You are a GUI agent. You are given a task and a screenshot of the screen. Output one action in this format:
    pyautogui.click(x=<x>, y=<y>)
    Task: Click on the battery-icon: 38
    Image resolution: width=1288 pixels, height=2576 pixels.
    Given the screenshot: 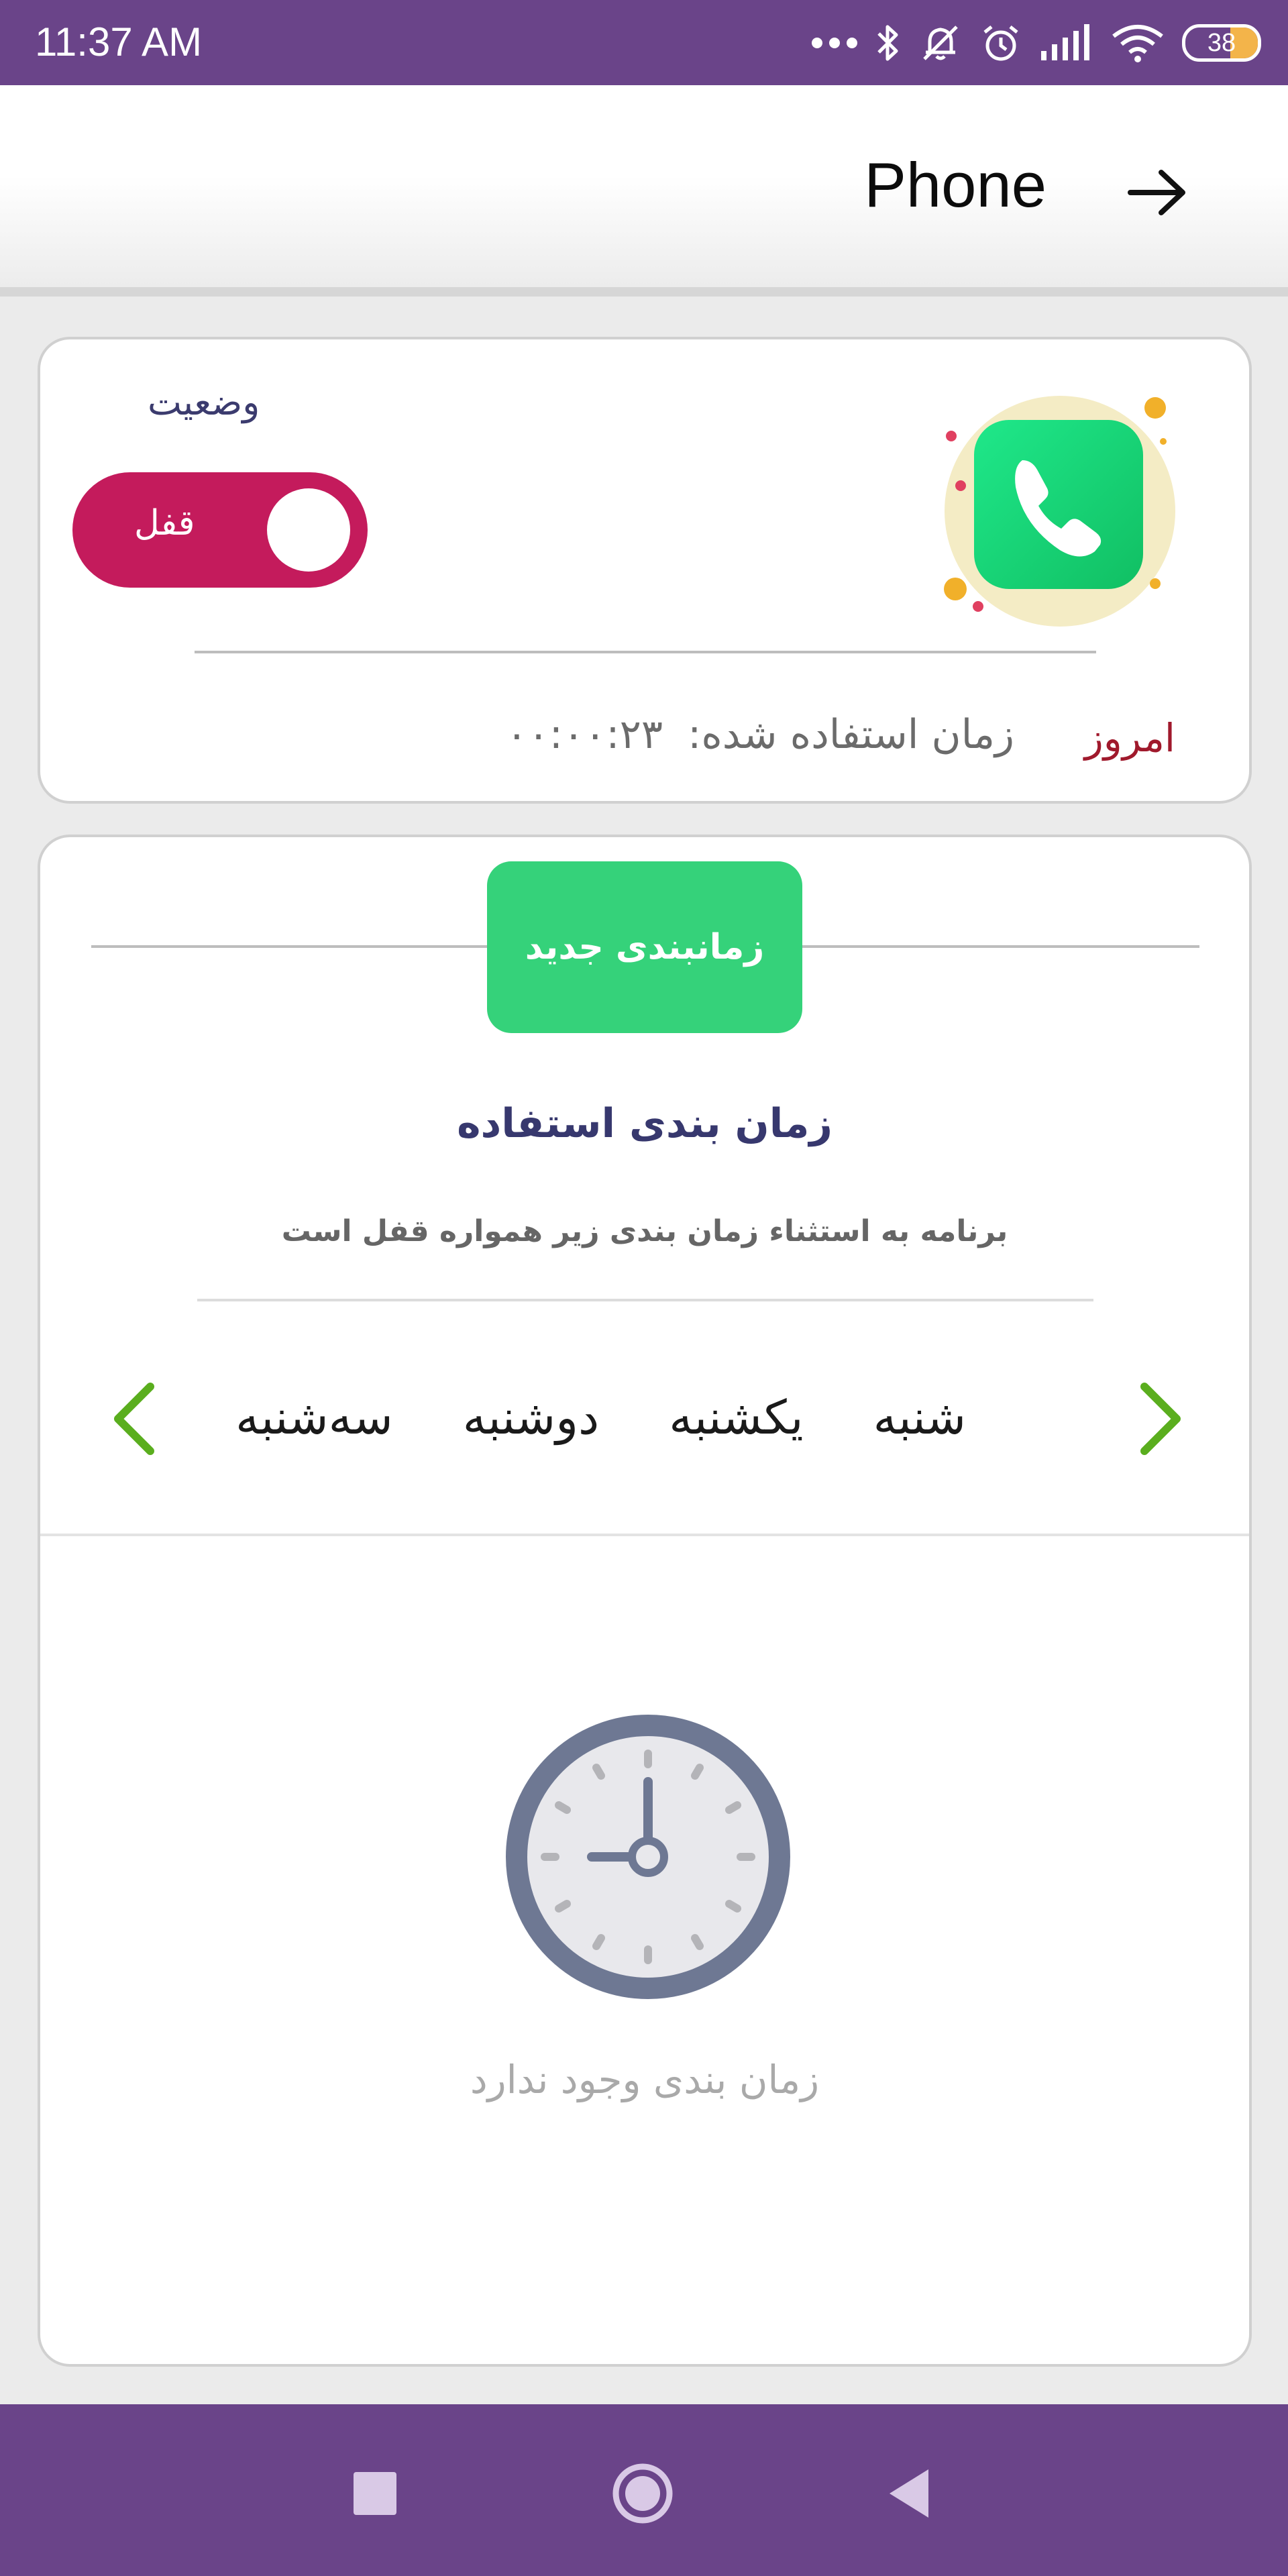 What is the action you would take?
    pyautogui.click(x=1221, y=43)
    